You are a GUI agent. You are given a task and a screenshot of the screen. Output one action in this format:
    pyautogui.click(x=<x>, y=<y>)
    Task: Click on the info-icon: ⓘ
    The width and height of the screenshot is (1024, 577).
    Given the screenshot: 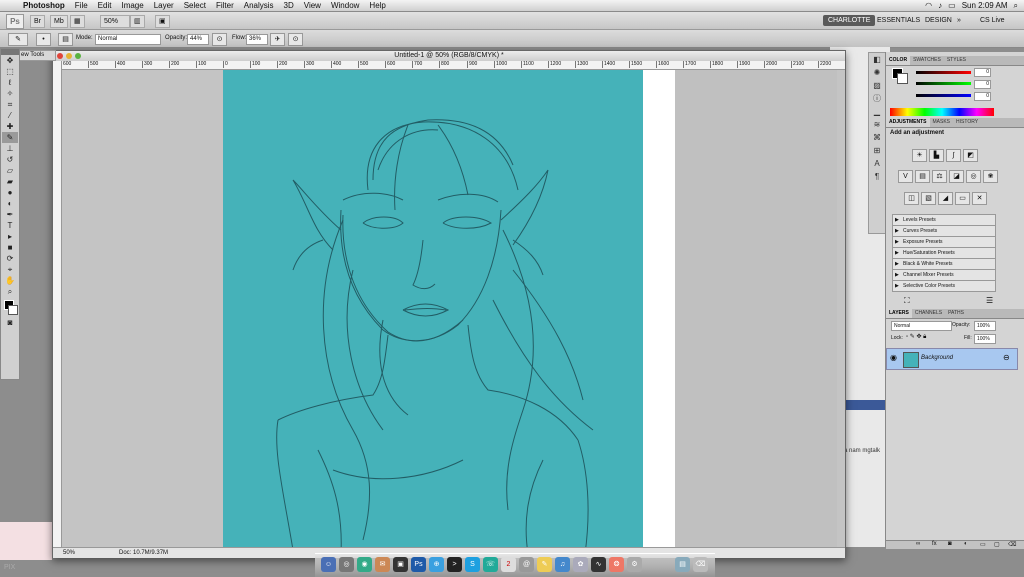 What is the action you would take?
    pyautogui.click(x=877, y=98)
    